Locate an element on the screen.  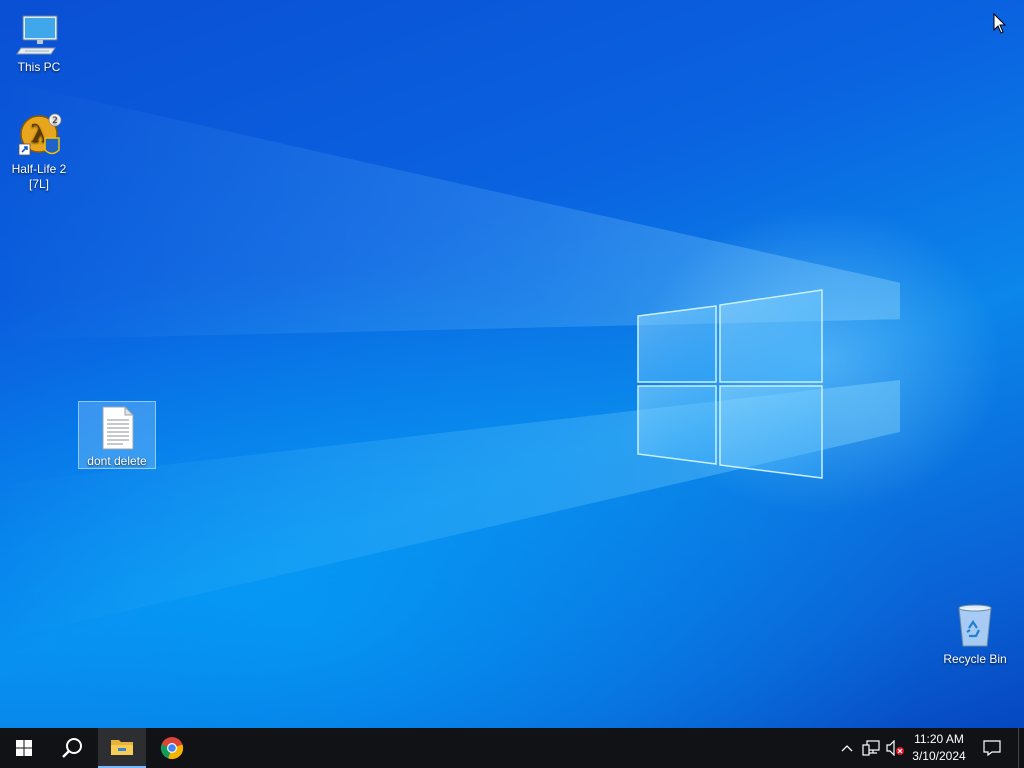
notification-icon is located at coordinates (992, 748).